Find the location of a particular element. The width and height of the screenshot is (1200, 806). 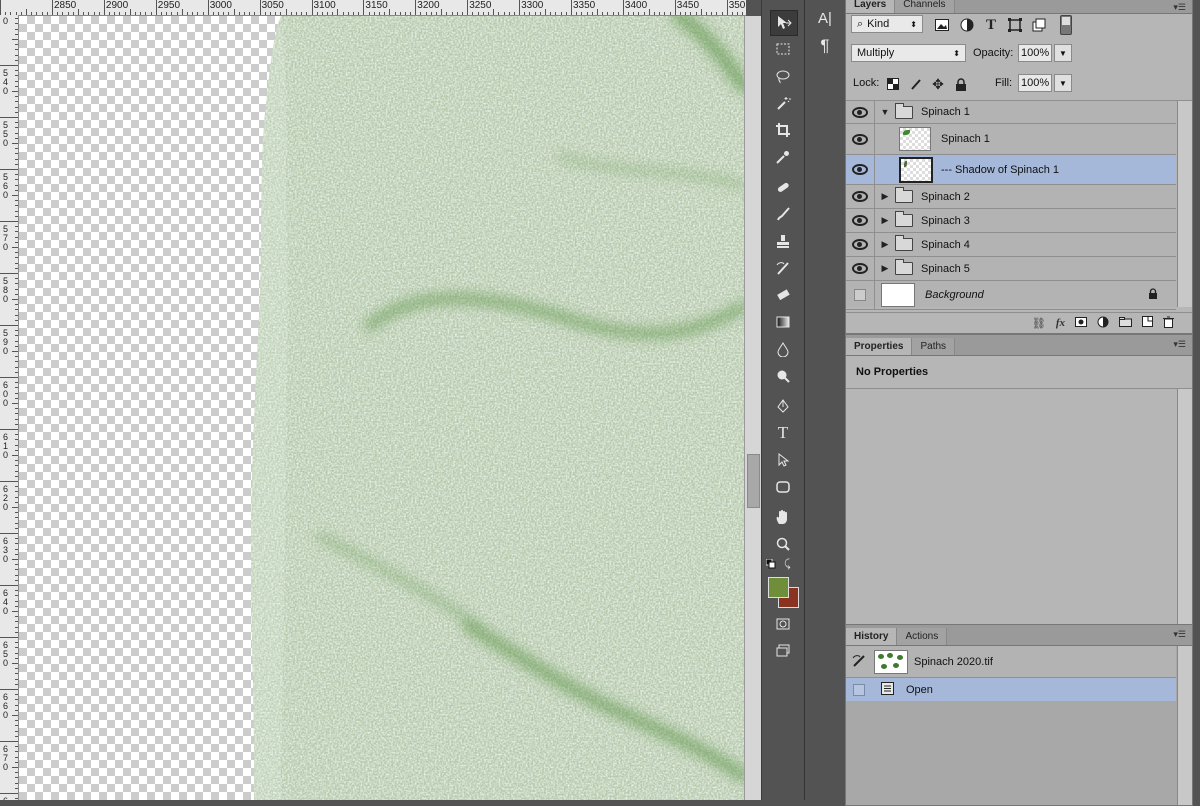

tab-properties: Properties is located at coordinates (879, 346).